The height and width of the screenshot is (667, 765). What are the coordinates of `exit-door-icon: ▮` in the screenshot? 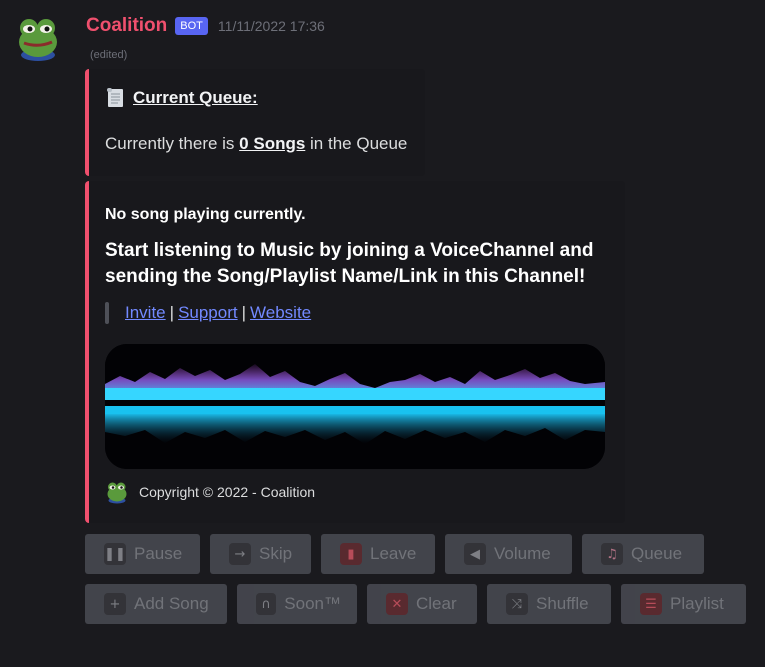 It's located at (351, 554).